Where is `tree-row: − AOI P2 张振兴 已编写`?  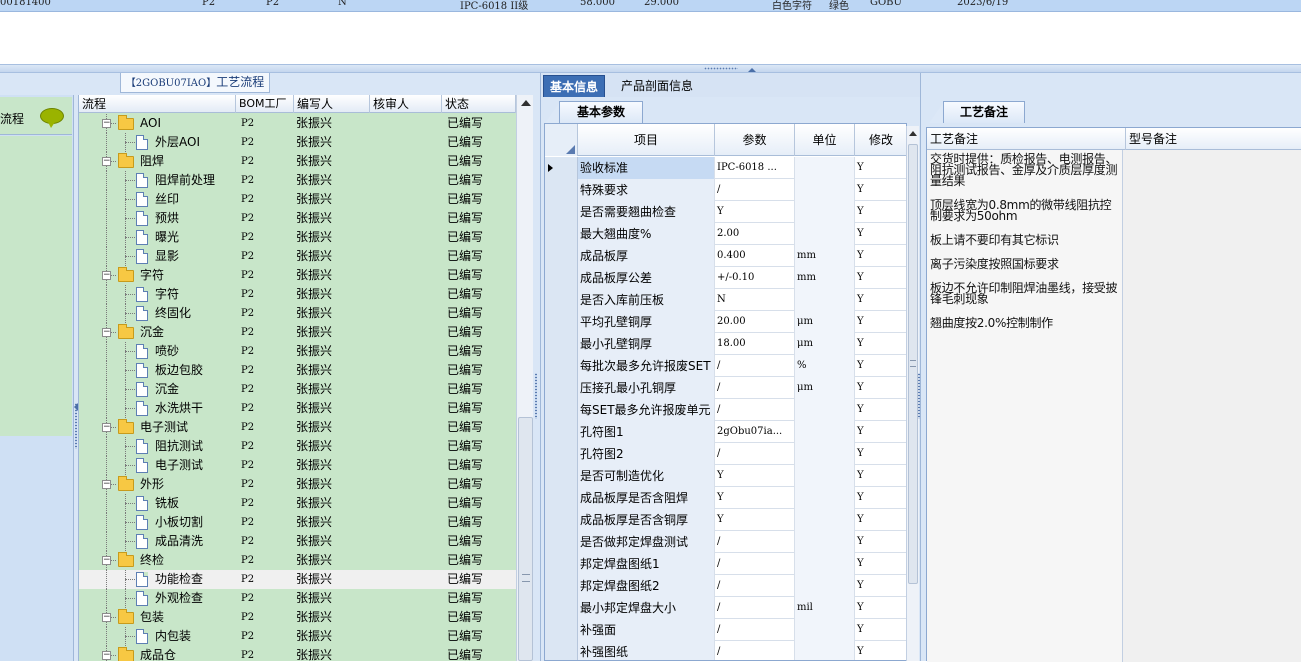
tree-row: − AOI P2 张振兴 已编写 is located at coordinates (297, 123).